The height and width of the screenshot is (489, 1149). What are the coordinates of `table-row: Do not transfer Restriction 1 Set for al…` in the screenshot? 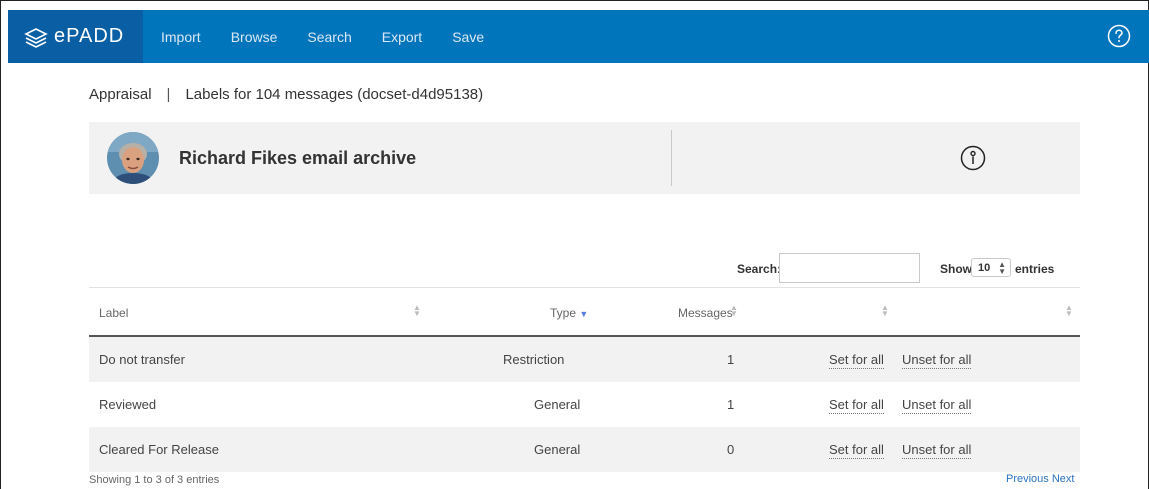 It's located at (584, 359).